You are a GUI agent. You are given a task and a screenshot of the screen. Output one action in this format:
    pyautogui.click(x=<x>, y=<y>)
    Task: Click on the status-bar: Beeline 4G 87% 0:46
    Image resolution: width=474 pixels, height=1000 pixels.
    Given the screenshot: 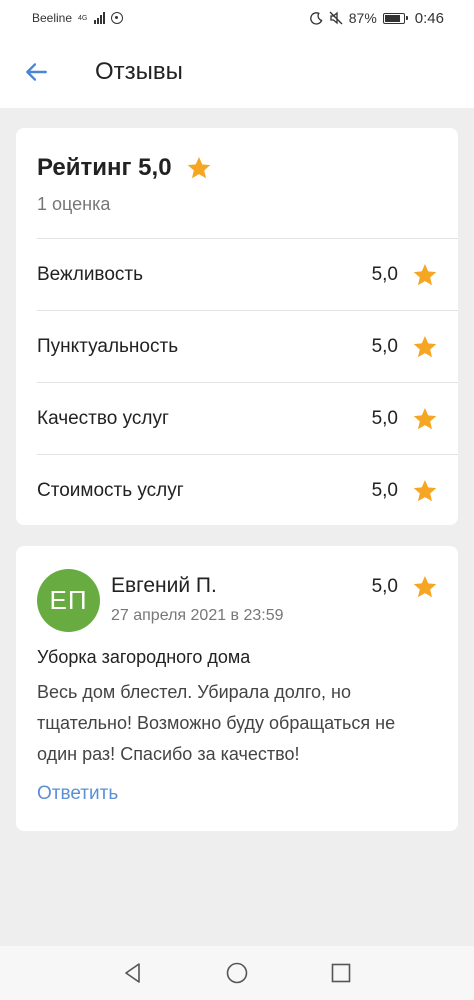 What is the action you would take?
    pyautogui.click(x=237, y=18)
    